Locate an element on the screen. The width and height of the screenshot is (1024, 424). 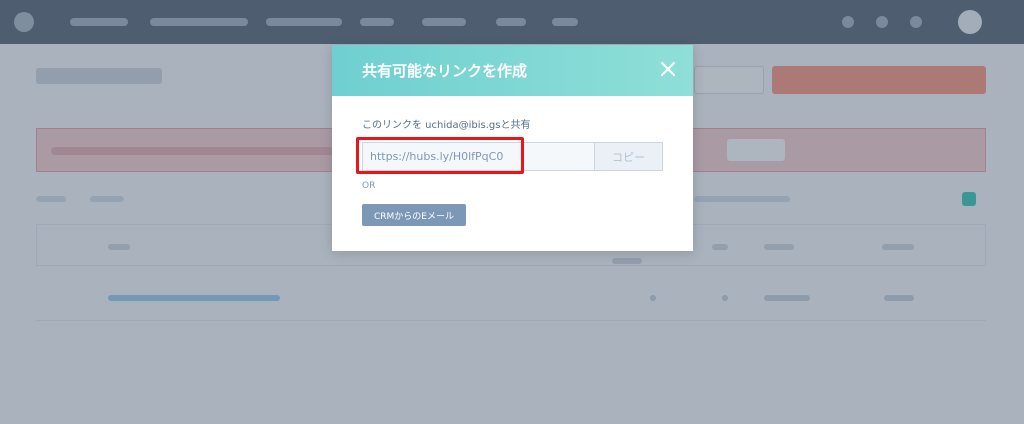
modal-title: 共有可能なリンクを作成 is located at coordinates (445, 71).